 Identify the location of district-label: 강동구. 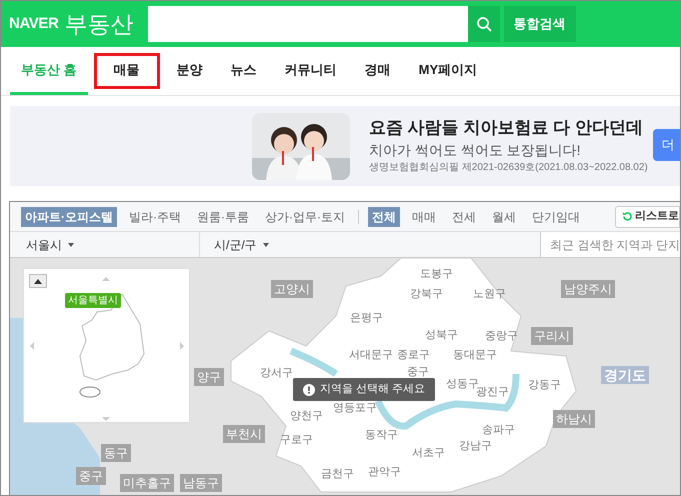
(544, 385).